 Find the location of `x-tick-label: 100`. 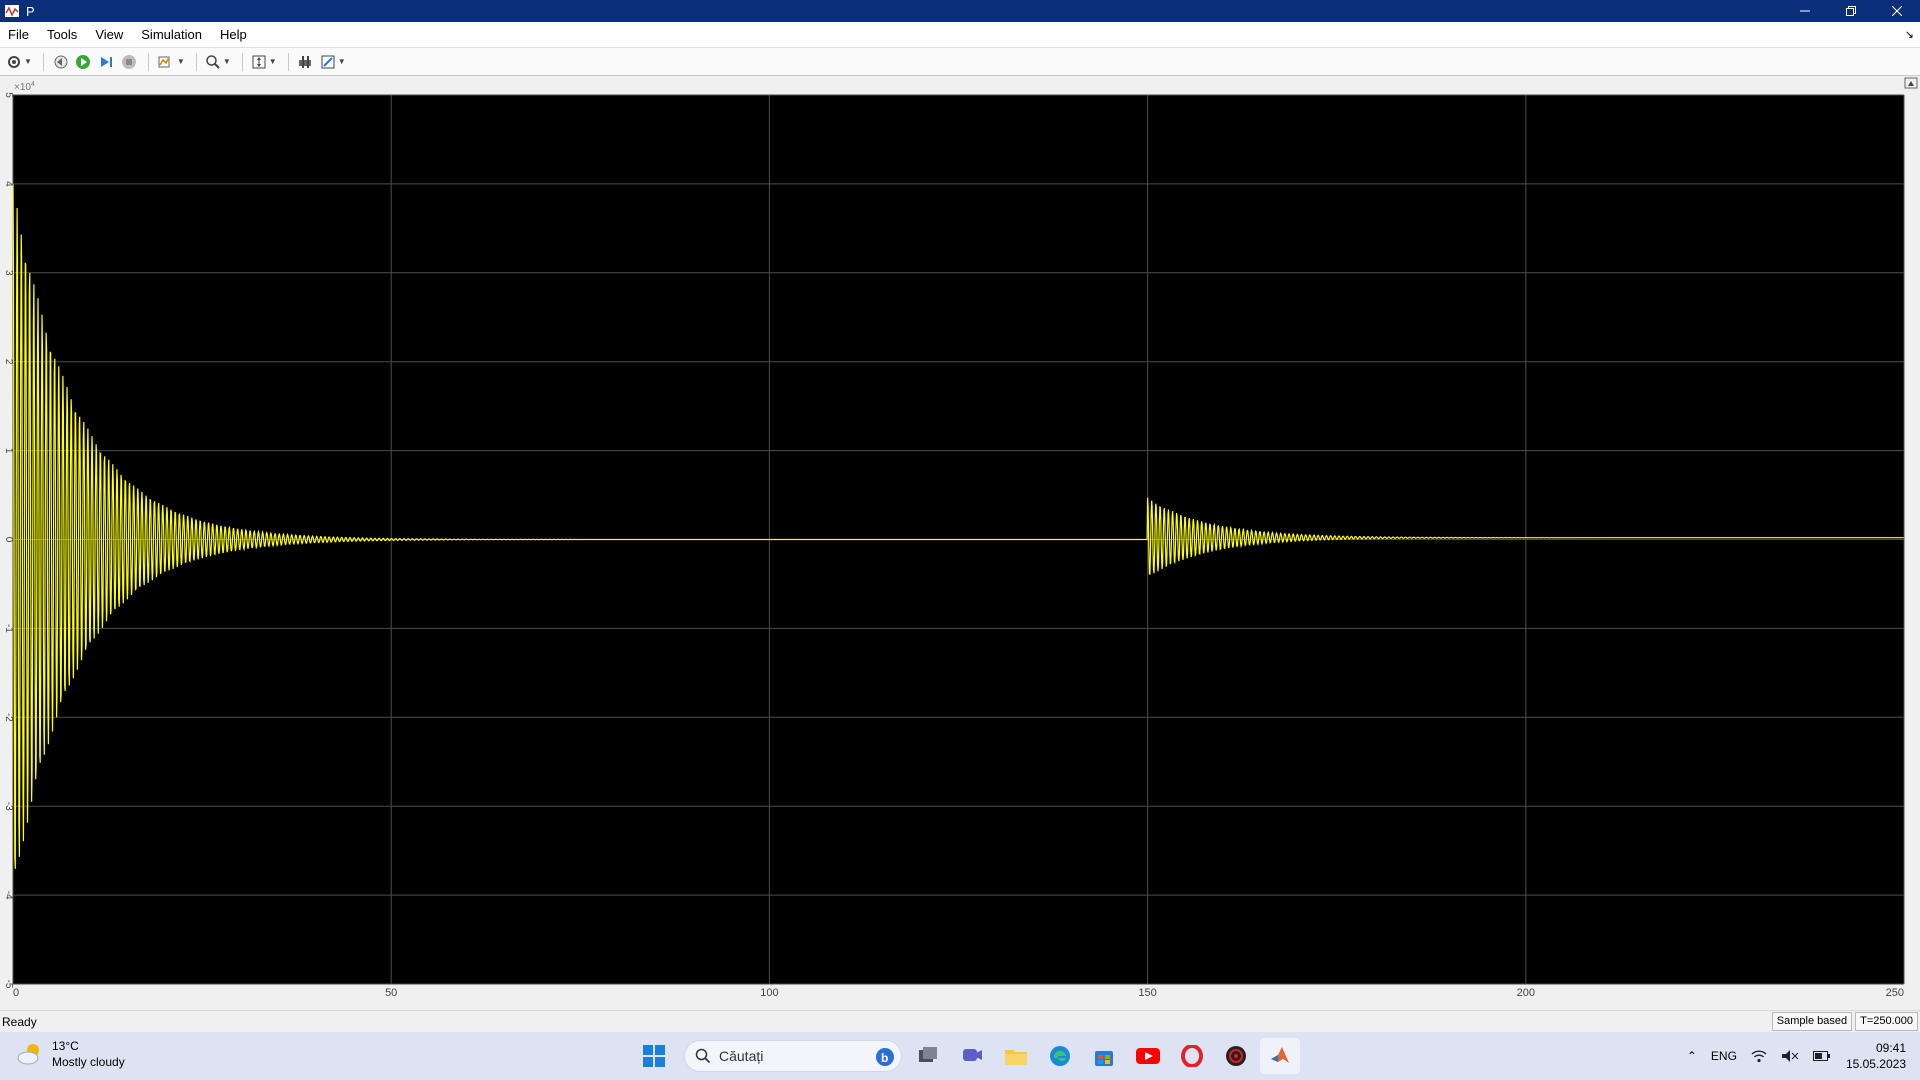

x-tick-label: 100 is located at coordinates (769, 993).